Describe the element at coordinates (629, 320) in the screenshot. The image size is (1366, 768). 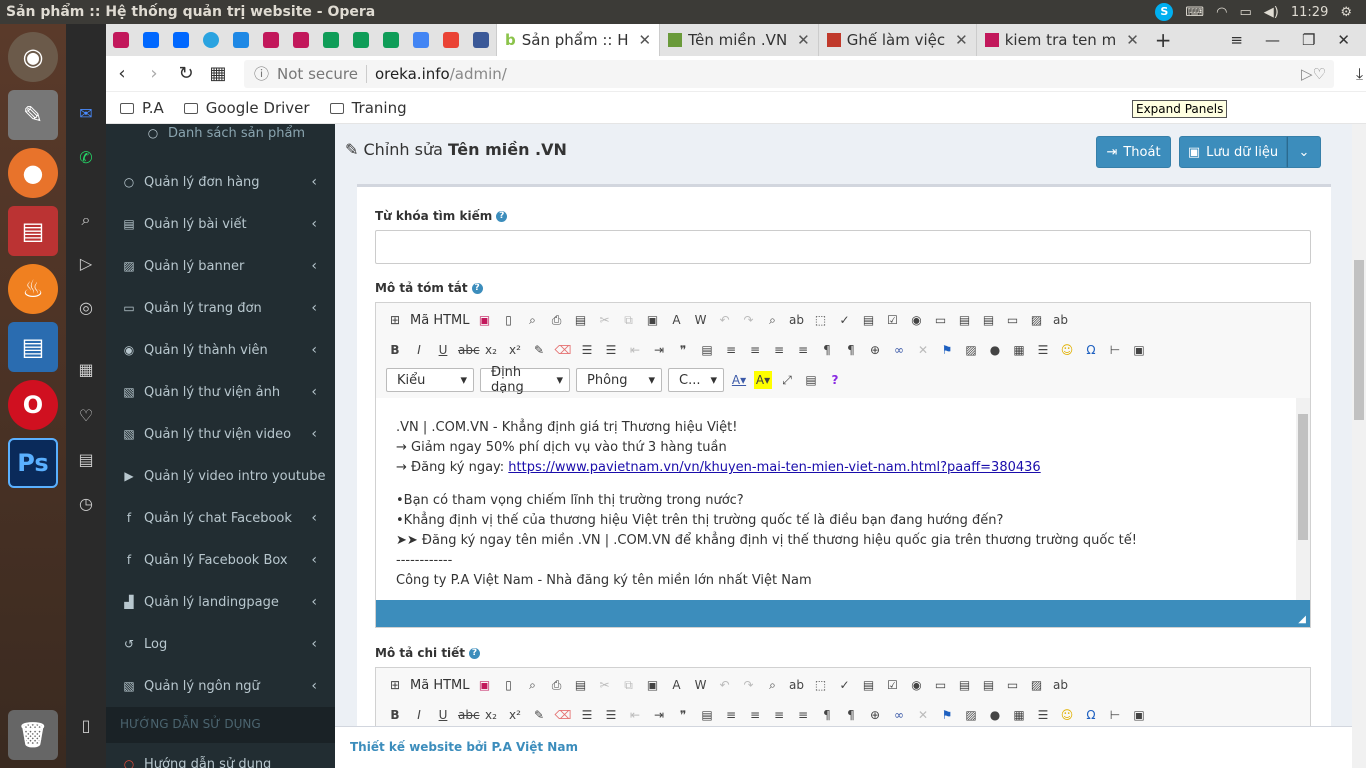
I see `copy-icon: ⧉` at that location.